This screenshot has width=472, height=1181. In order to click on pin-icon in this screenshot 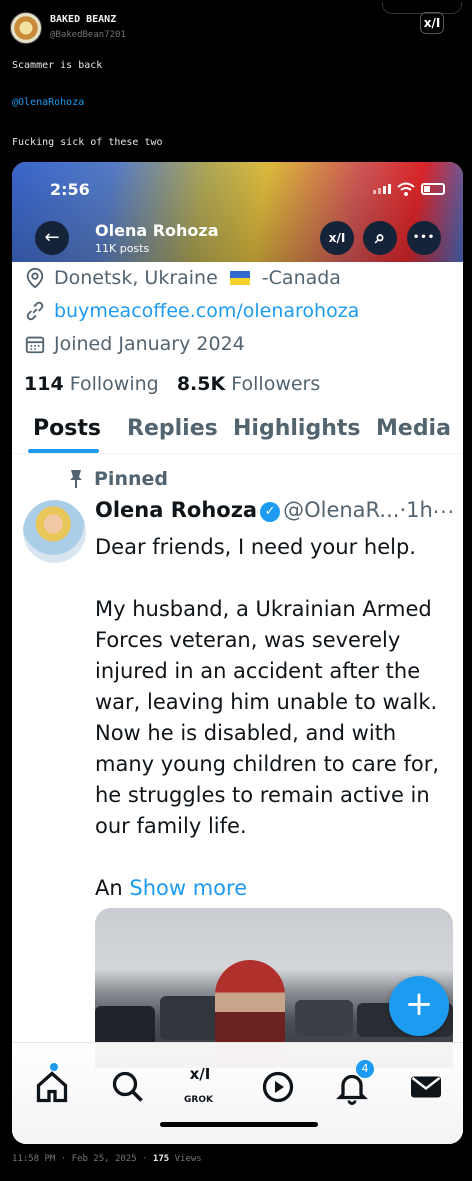, I will do `click(76, 479)`.